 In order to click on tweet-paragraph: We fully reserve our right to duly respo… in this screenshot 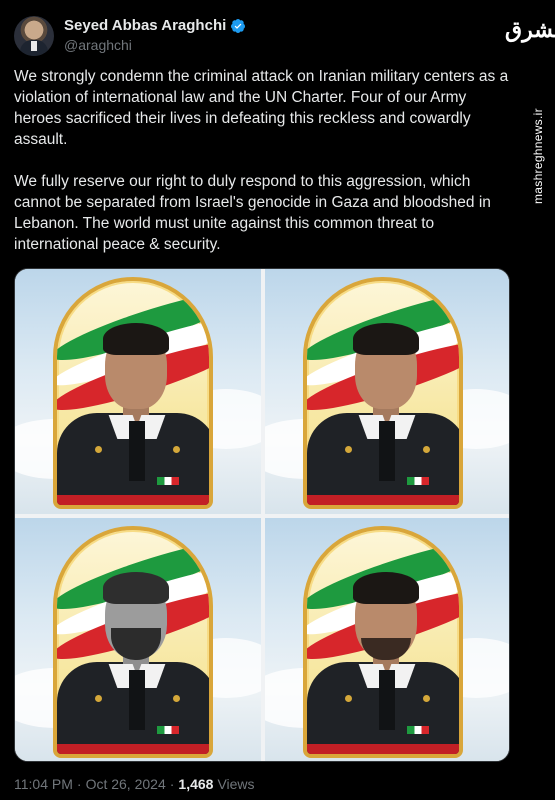, I will do `click(252, 213)`.